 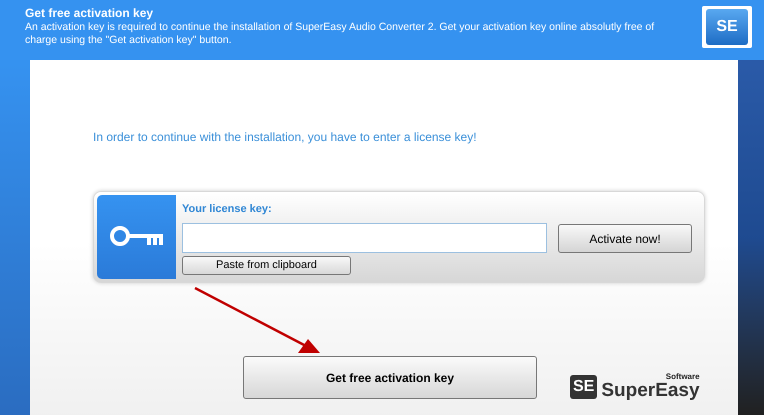 What do you see at coordinates (650, 391) in the screenshot?
I see `brand-name: SuperEasy` at bounding box center [650, 391].